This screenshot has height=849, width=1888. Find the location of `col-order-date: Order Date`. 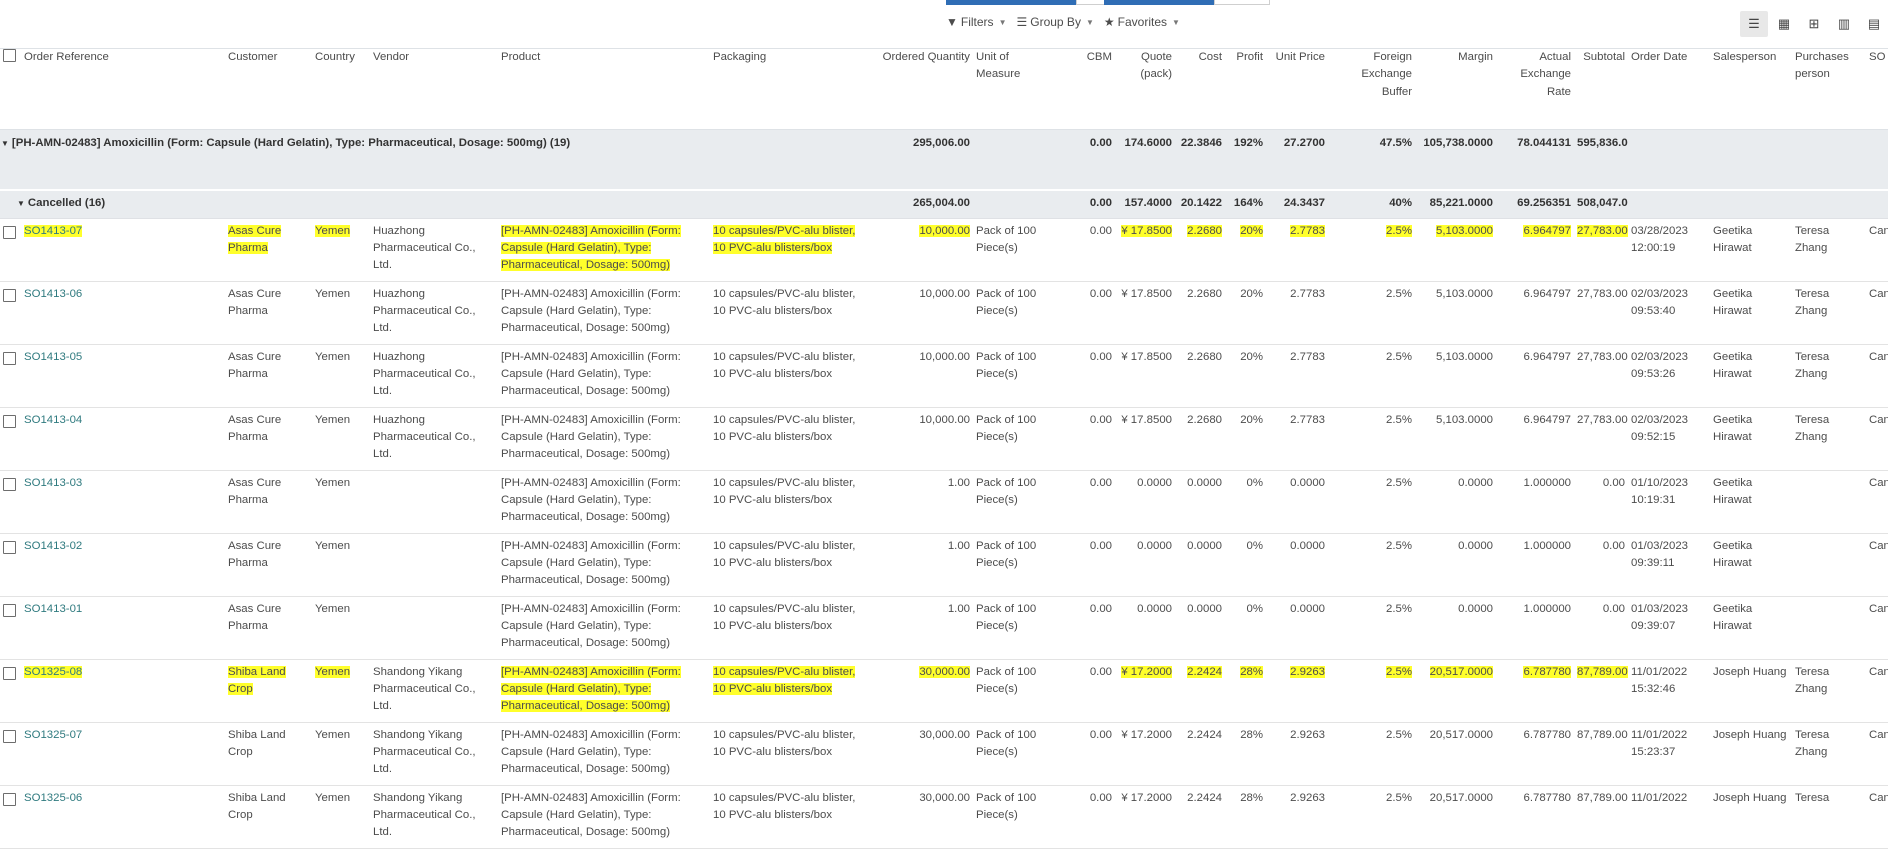

col-order-date: Order Date is located at coordinates (1669, 89).